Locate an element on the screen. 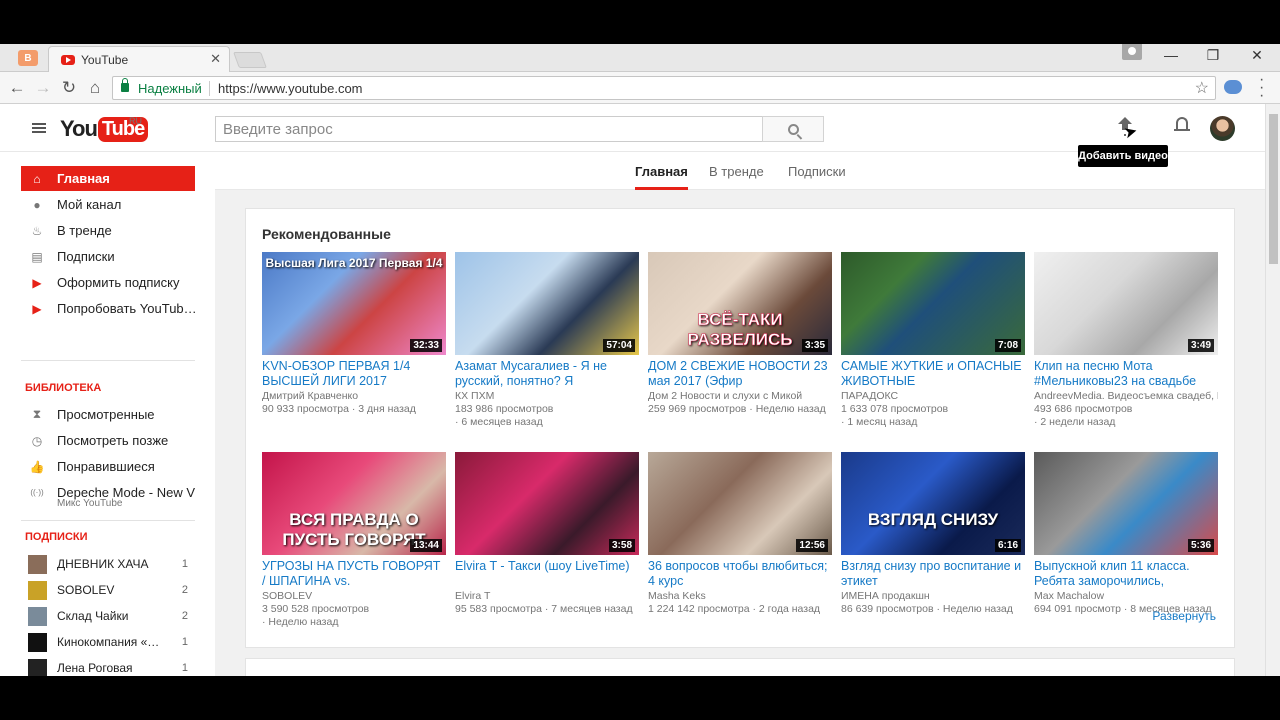 Image resolution: width=1280 pixels, height=720 pixels. scrollbar-thumb is located at coordinates (1273, 189).